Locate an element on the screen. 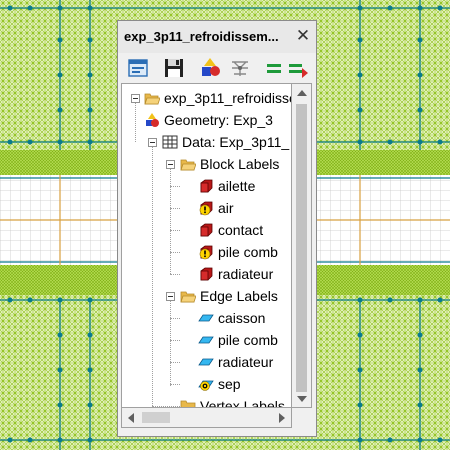 Image resolution: width=450 pixels, height=450 pixels. tree-item-label: Block Labels is located at coordinates (240, 164).